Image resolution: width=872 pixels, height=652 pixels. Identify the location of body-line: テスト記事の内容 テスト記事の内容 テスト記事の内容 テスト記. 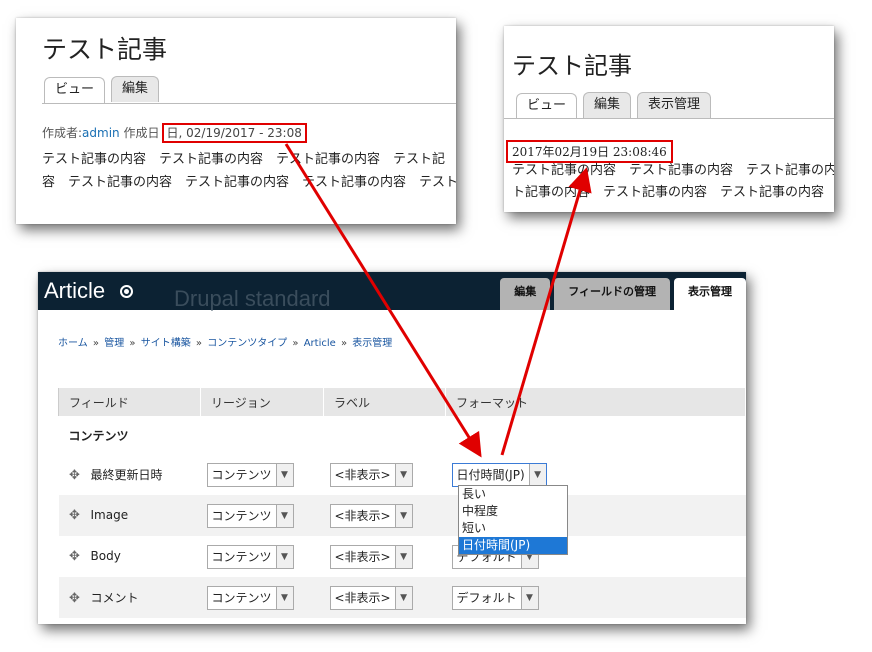
(244, 159).